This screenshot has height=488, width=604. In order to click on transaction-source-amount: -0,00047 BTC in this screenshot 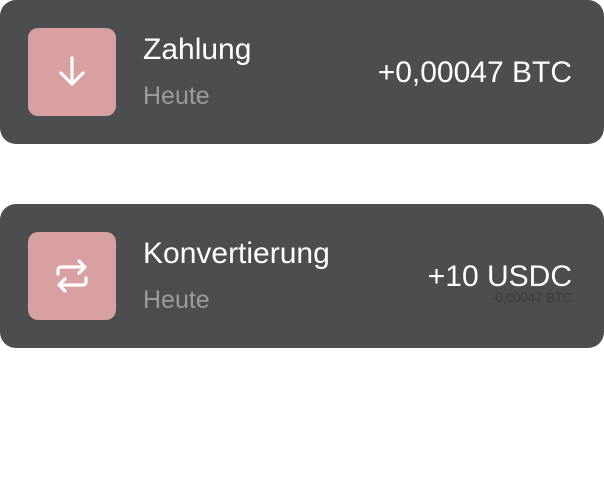, I will do `click(531, 297)`.